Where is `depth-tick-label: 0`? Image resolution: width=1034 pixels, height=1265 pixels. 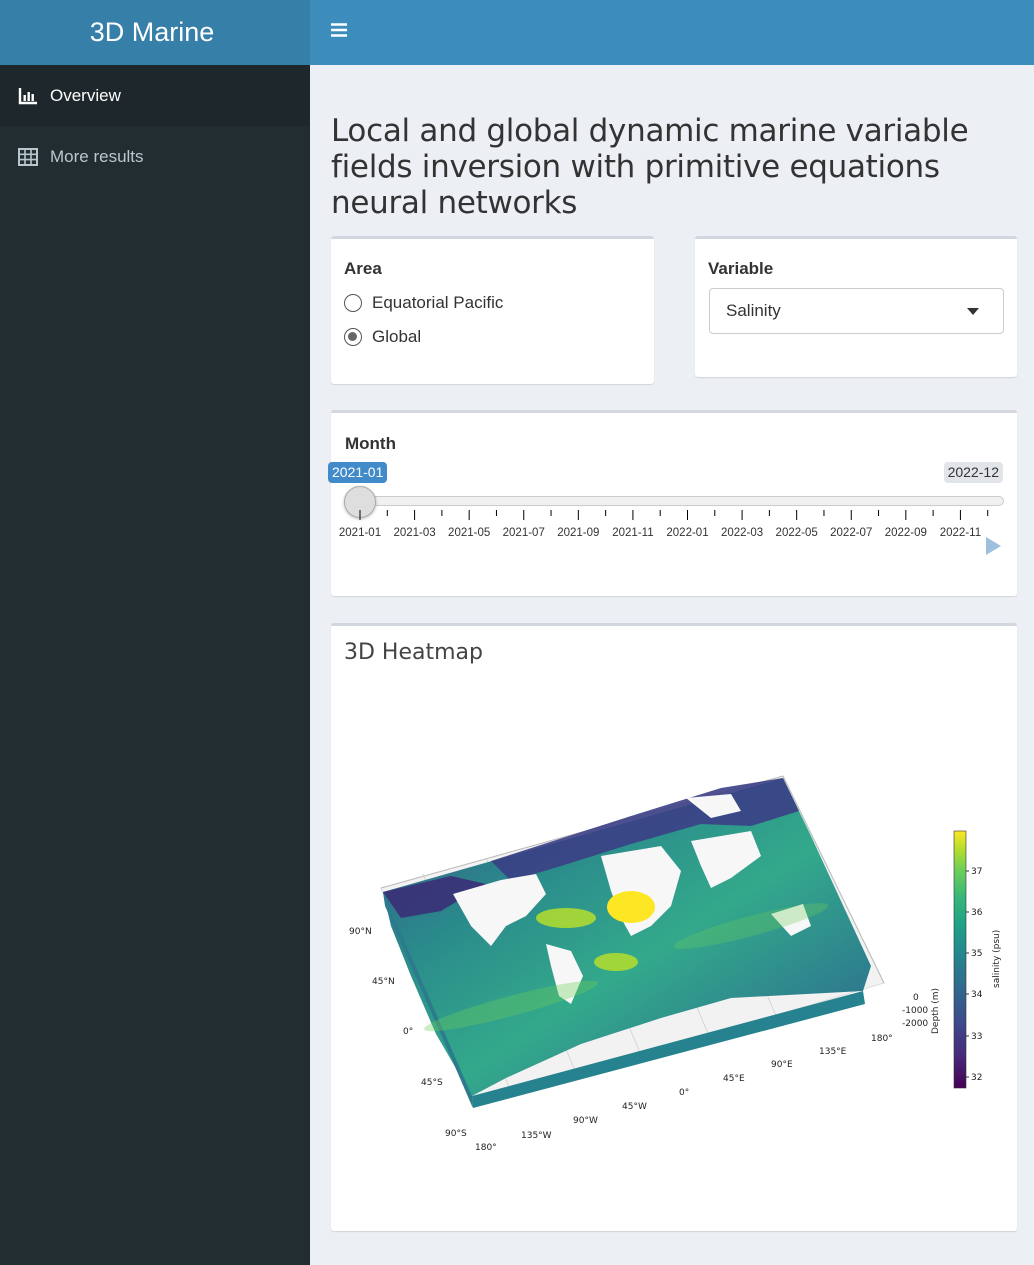
depth-tick-label: 0 is located at coordinates (916, 998).